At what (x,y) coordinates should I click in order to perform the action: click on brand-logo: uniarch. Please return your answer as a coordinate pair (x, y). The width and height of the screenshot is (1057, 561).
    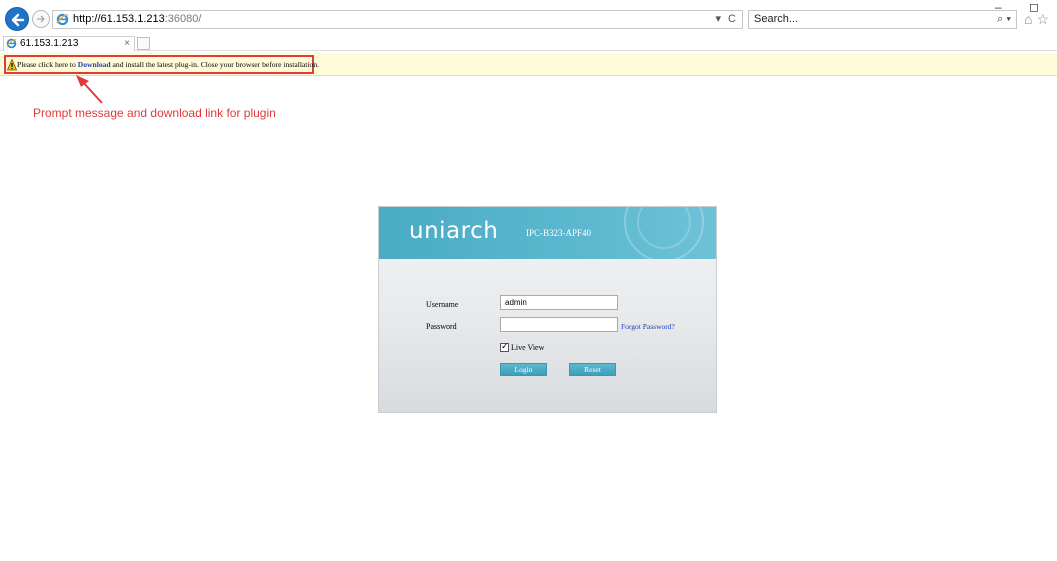
    Looking at the image, I should click on (454, 231).